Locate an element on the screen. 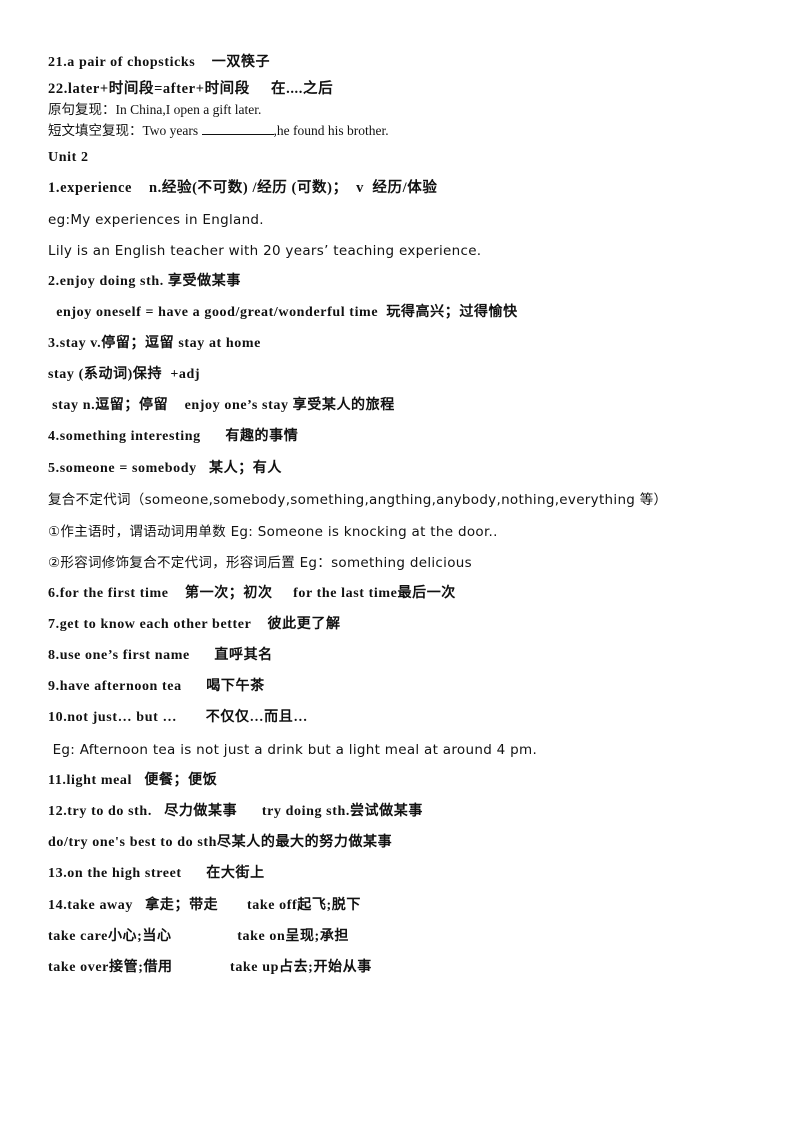 The image size is (794, 1123). item-4: 4.something interesting 有趣的事情 is located at coordinates (173, 436).